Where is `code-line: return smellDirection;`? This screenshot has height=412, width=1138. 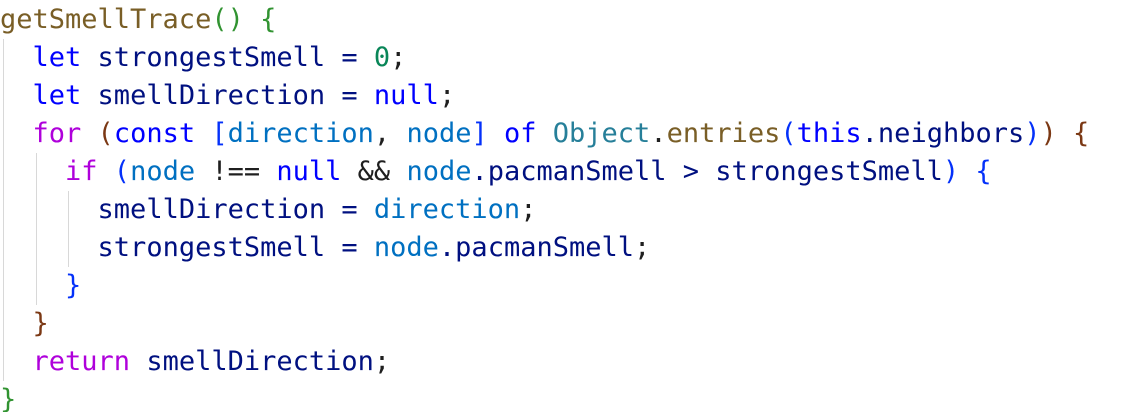 code-line: return smellDirection; is located at coordinates (195, 362).